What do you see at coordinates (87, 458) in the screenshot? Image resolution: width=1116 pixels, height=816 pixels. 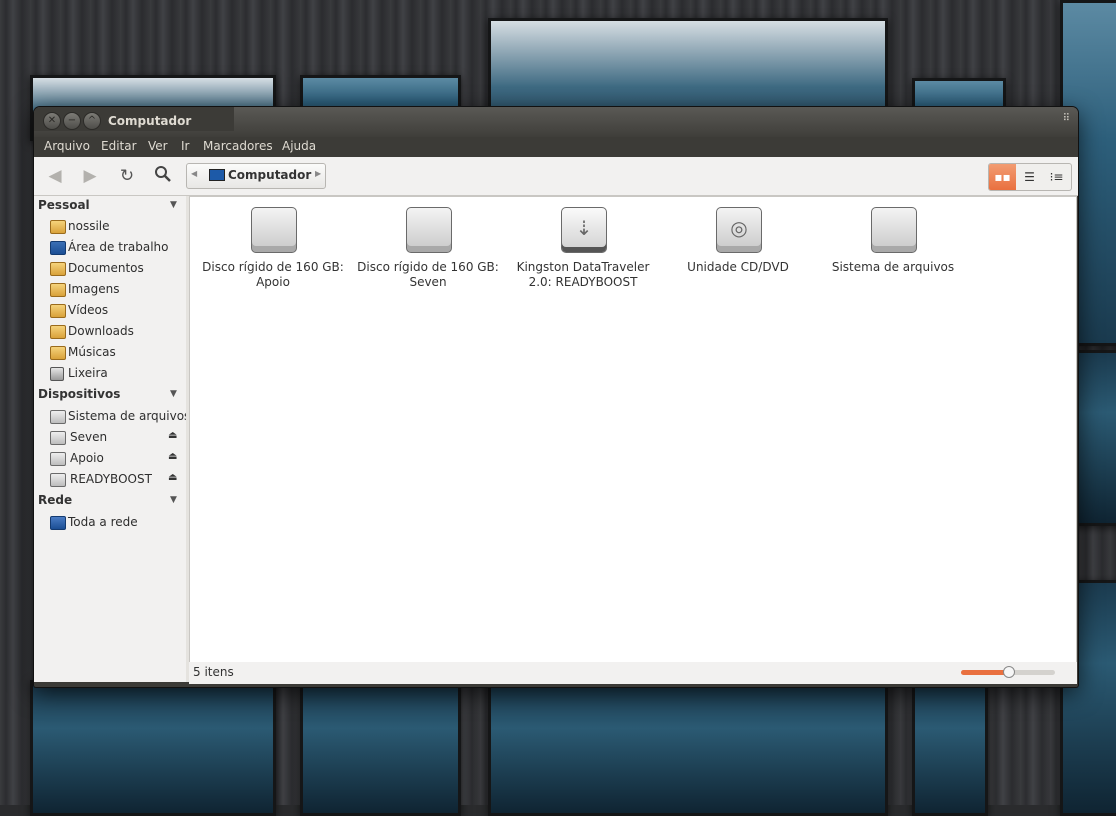 I see `sidebar-item-label: Apoio` at bounding box center [87, 458].